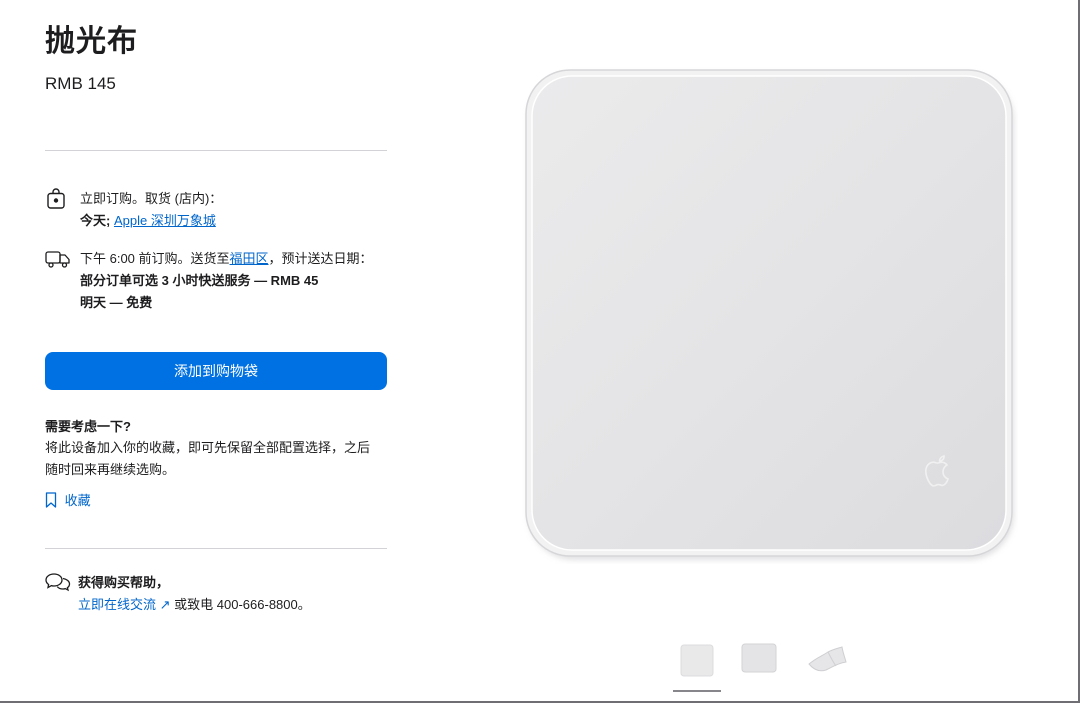 This screenshot has width=1080, height=703. Describe the element at coordinates (95, 220) in the screenshot. I see `pickup-day: 今天;` at that location.